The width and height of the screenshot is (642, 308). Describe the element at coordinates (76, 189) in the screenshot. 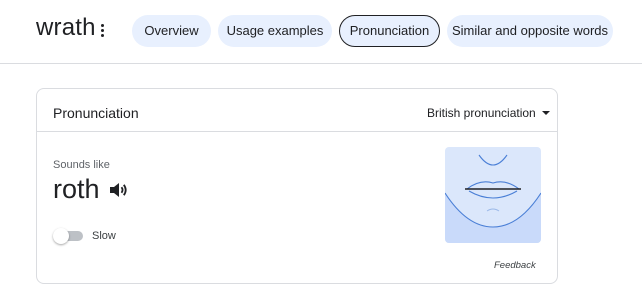

I see `phonetic-spelling: roth` at that location.